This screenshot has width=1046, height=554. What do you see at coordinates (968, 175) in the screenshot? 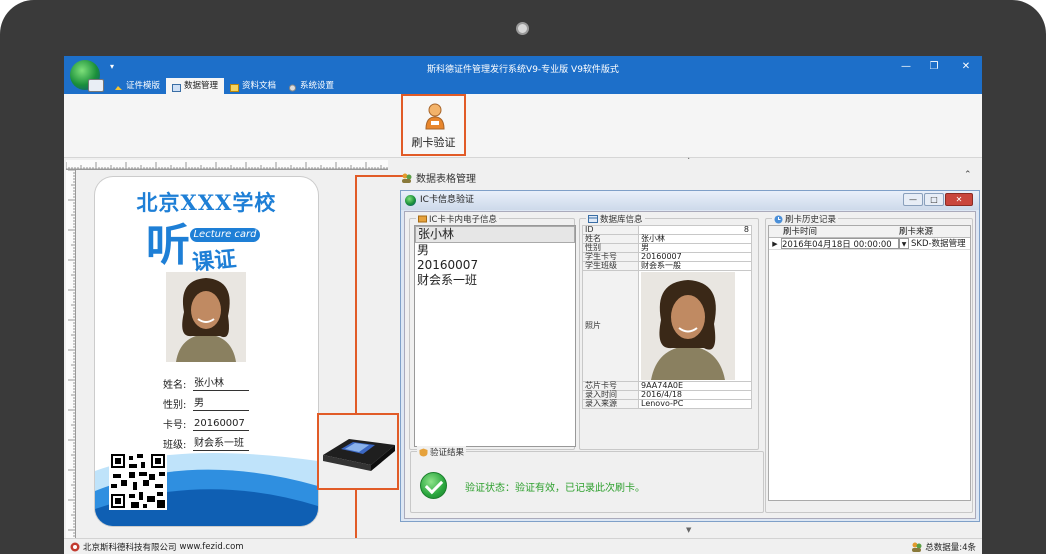
I see `collapse-grid-icon: ⌃` at bounding box center [968, 175].